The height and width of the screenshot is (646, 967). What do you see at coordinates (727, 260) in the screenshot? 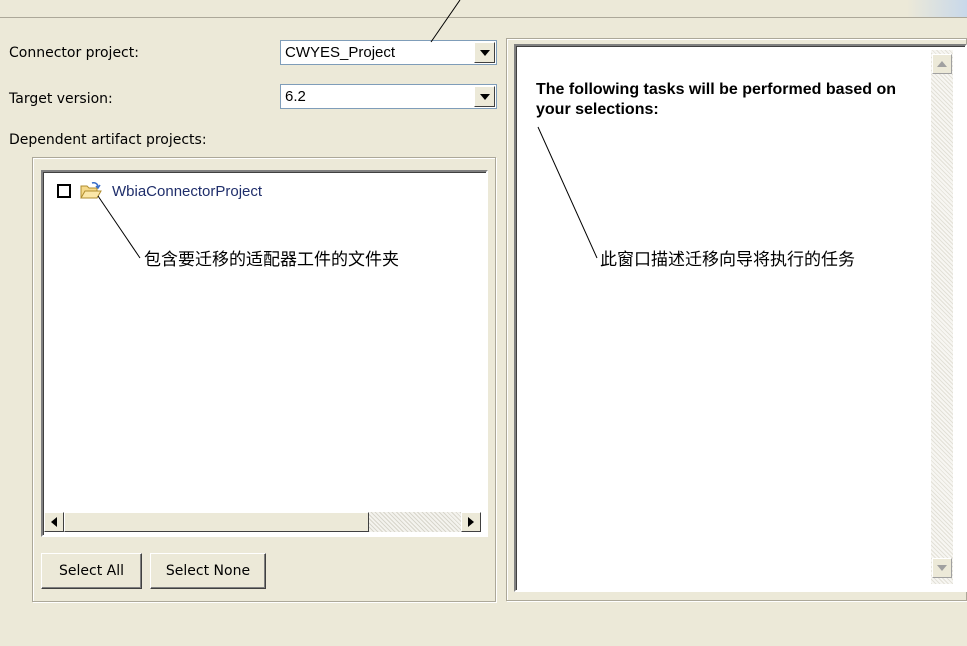
I see `window-annotation: 此窗口描述迁移向导将执行的任务` at bounding box center [727, 260].